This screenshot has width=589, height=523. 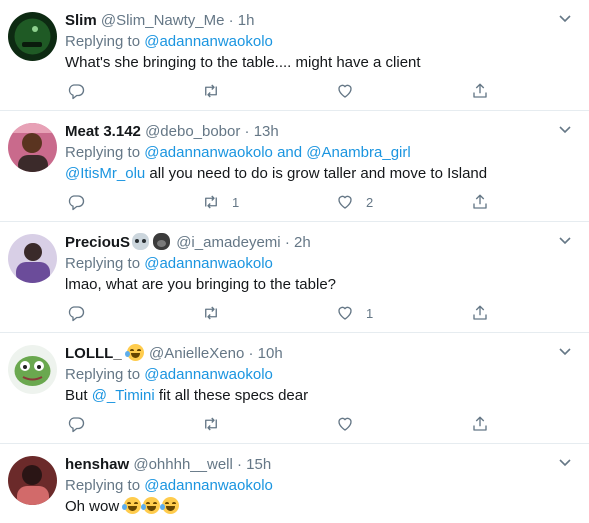 What do you see at coordinates (220, 202) in the screenshot?
I see `retweet-button: 1` at bounding box center [220, 202].